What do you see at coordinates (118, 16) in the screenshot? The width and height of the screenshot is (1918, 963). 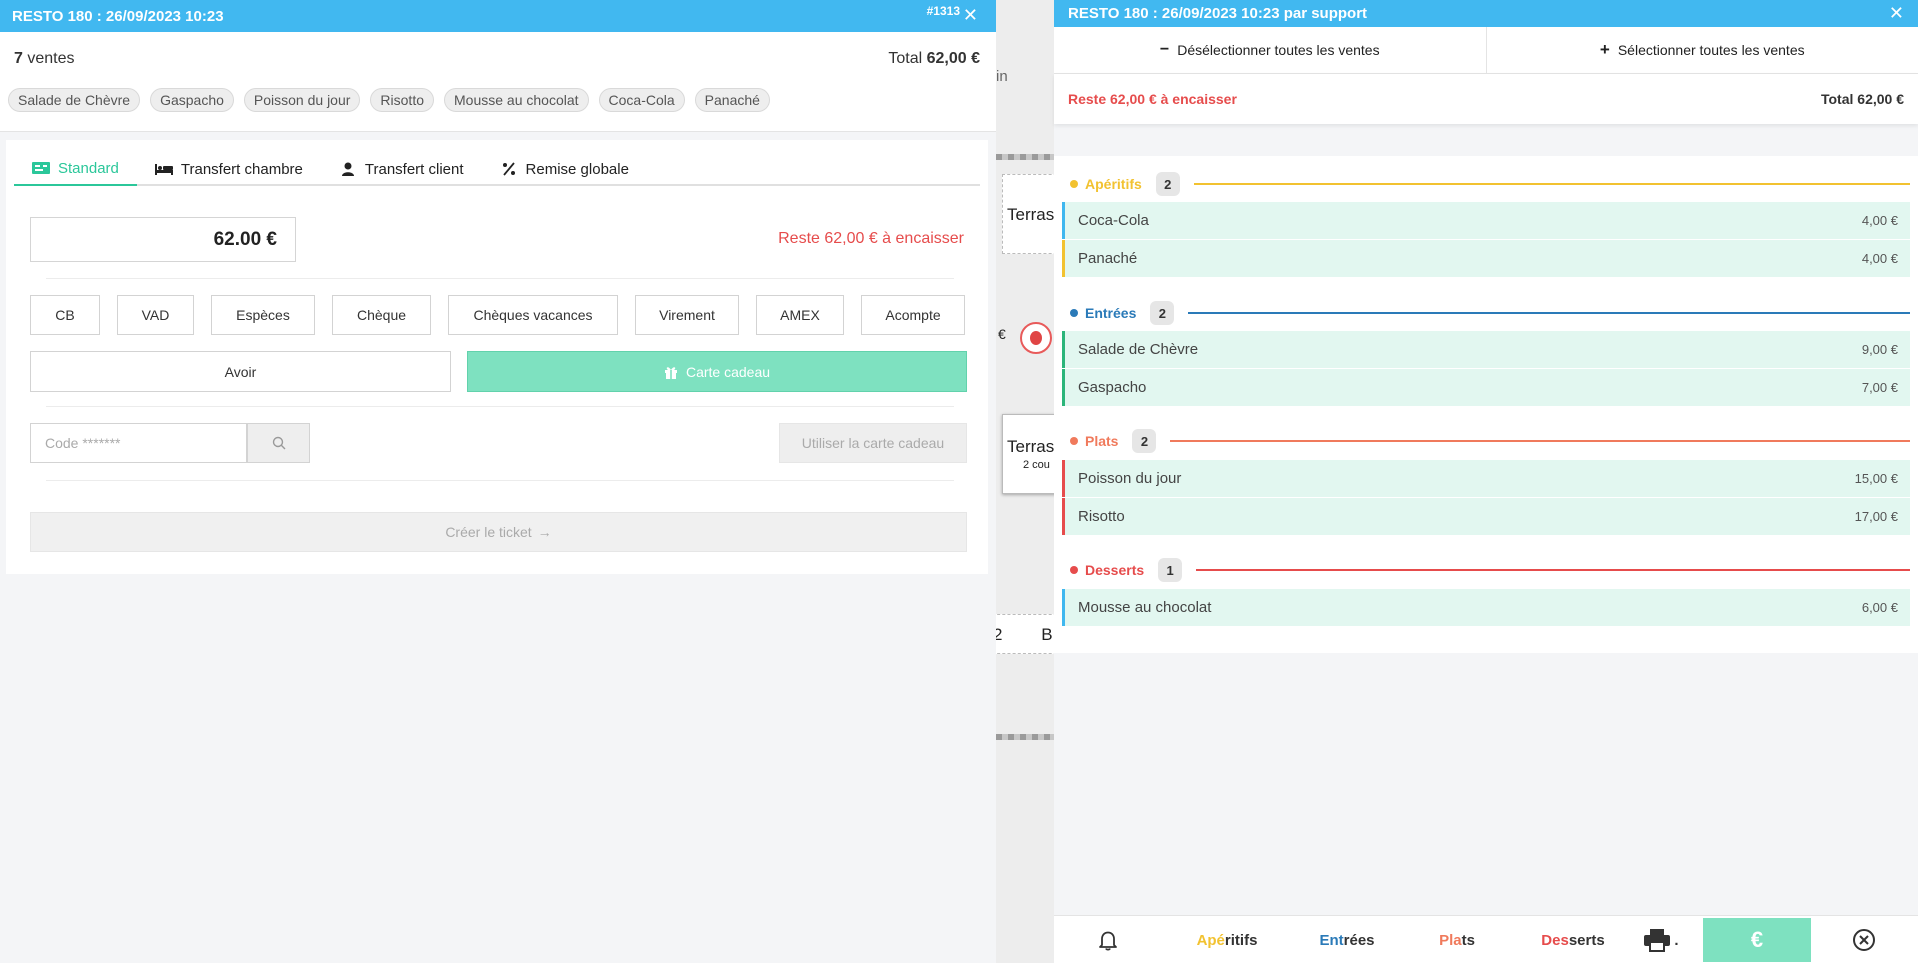 I see `payment-header-title: RESTO 180 : 26/09/2023 10:23` at bounding box center [118, 16].